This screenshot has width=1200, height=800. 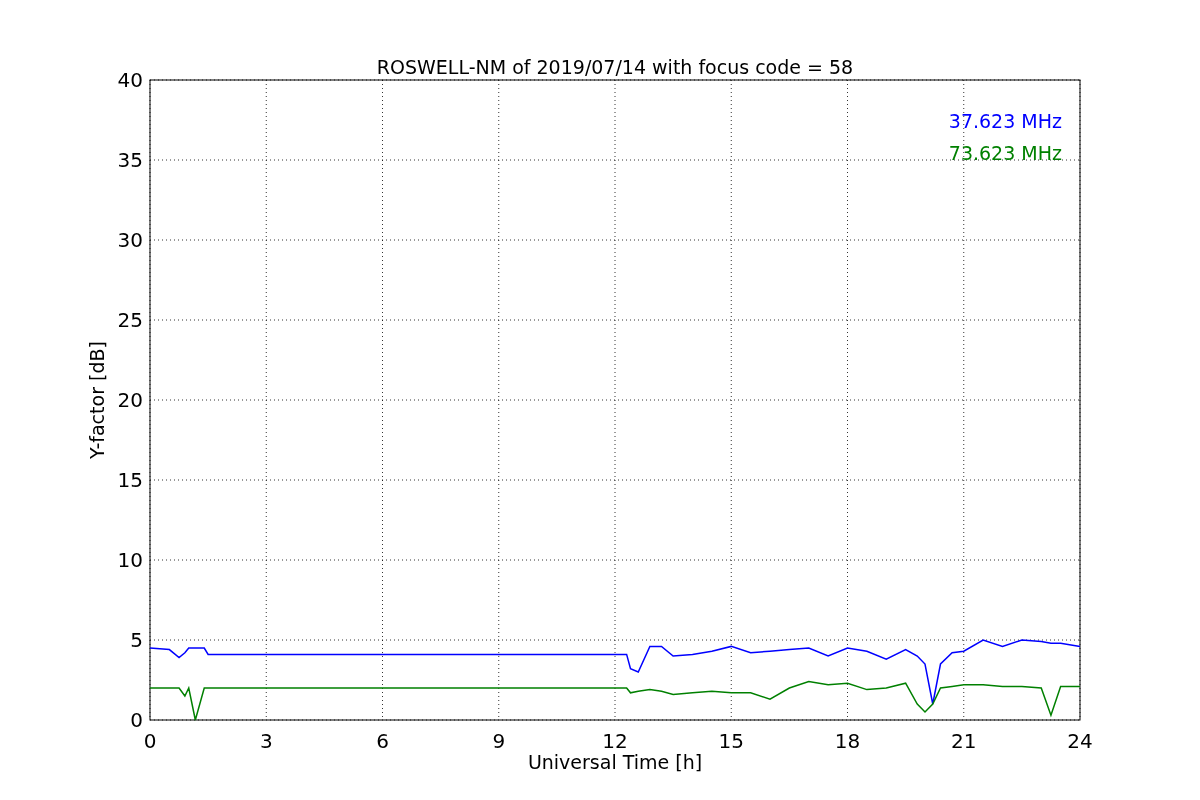 What do you see at coordinates (499, 741) in the screenshot?
I see `x-tick-label: 9` at bounding box center [499, 741].